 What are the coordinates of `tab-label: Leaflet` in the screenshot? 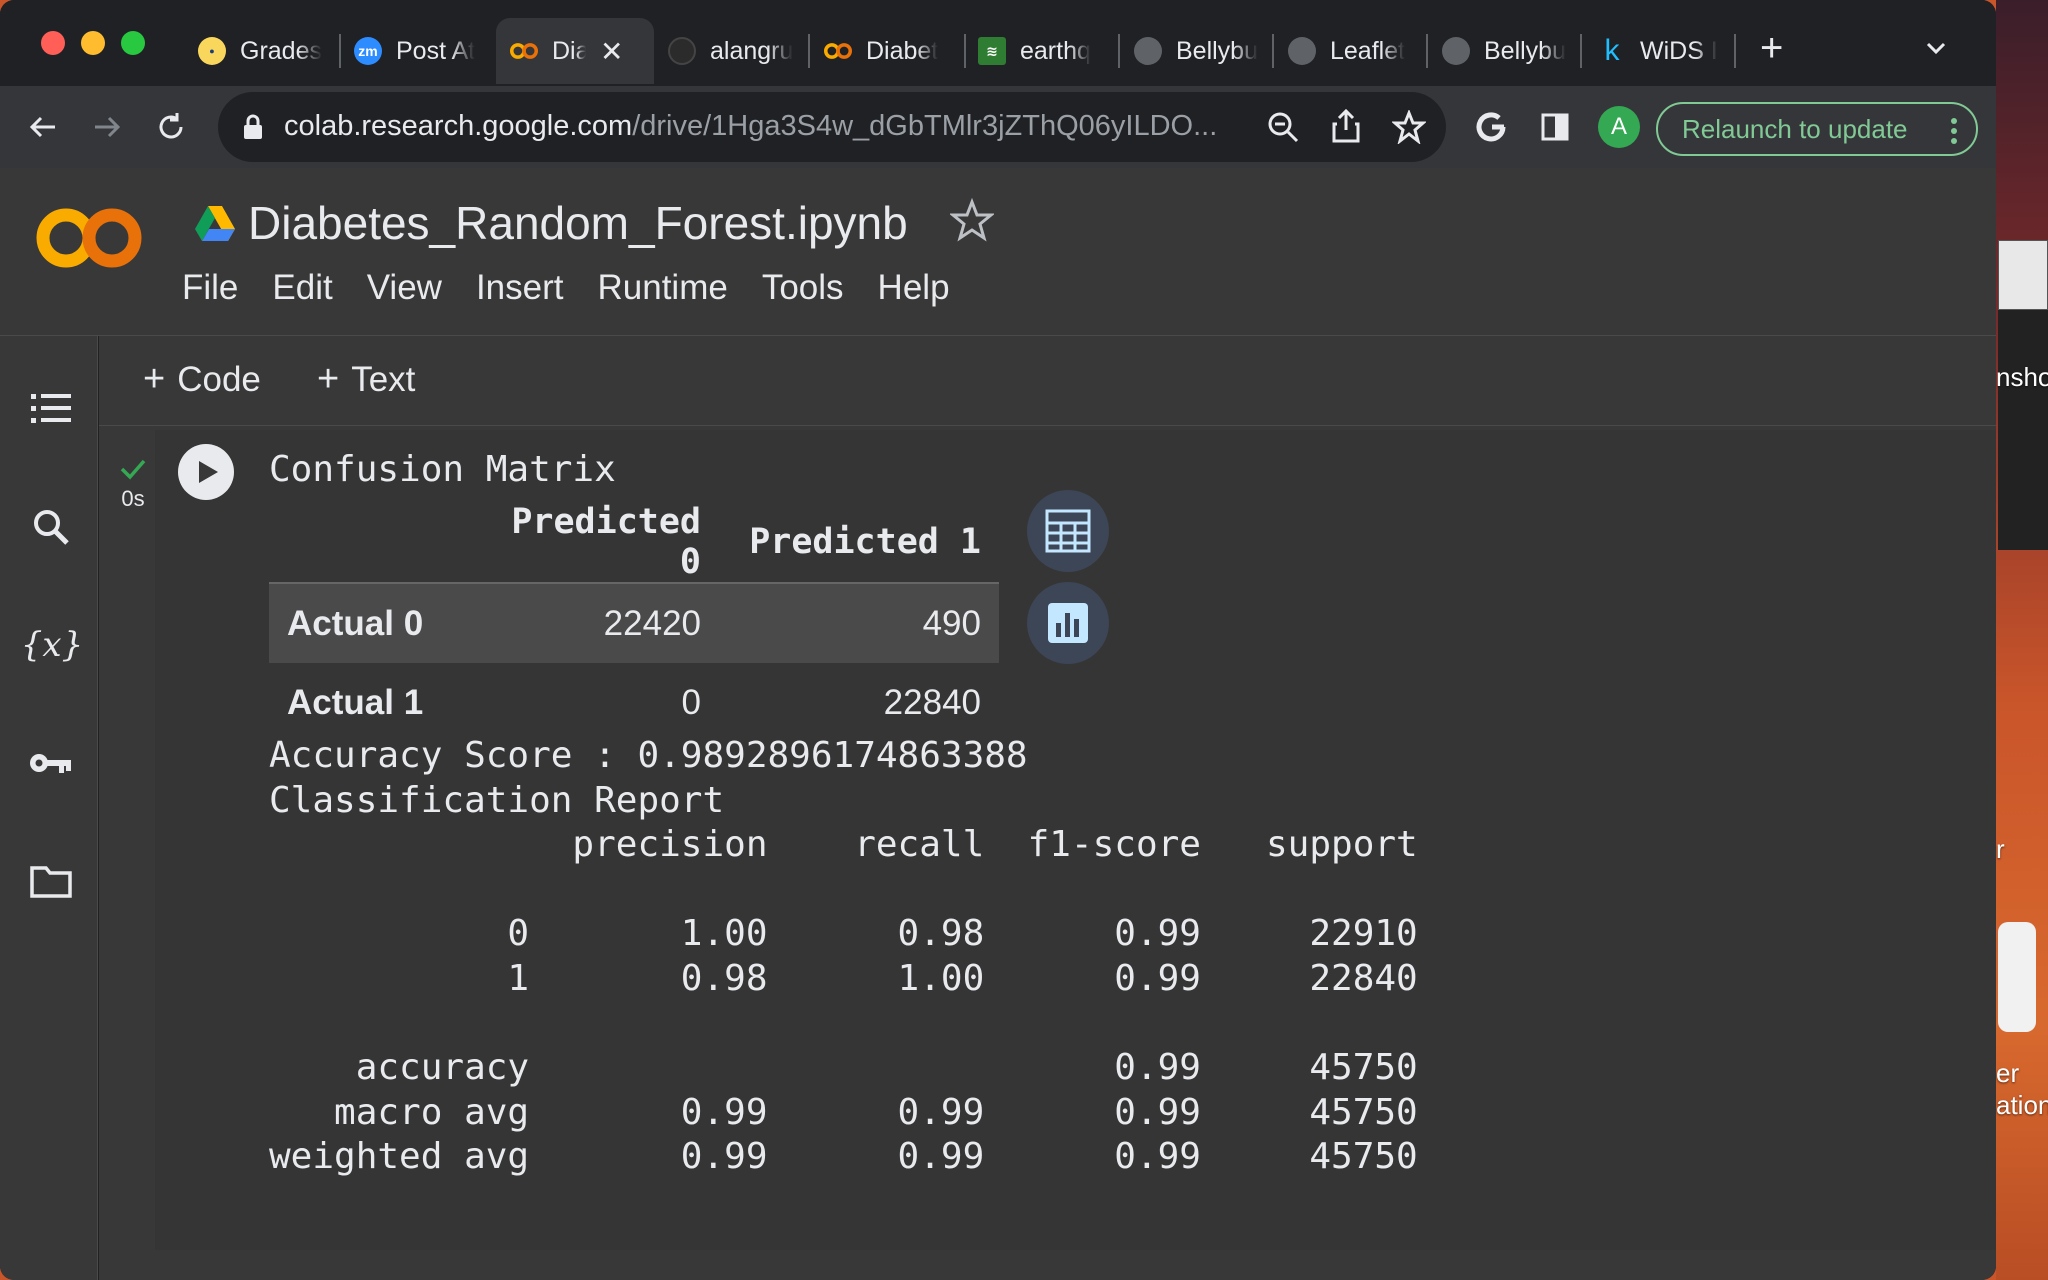 It's located at (1368, 50).